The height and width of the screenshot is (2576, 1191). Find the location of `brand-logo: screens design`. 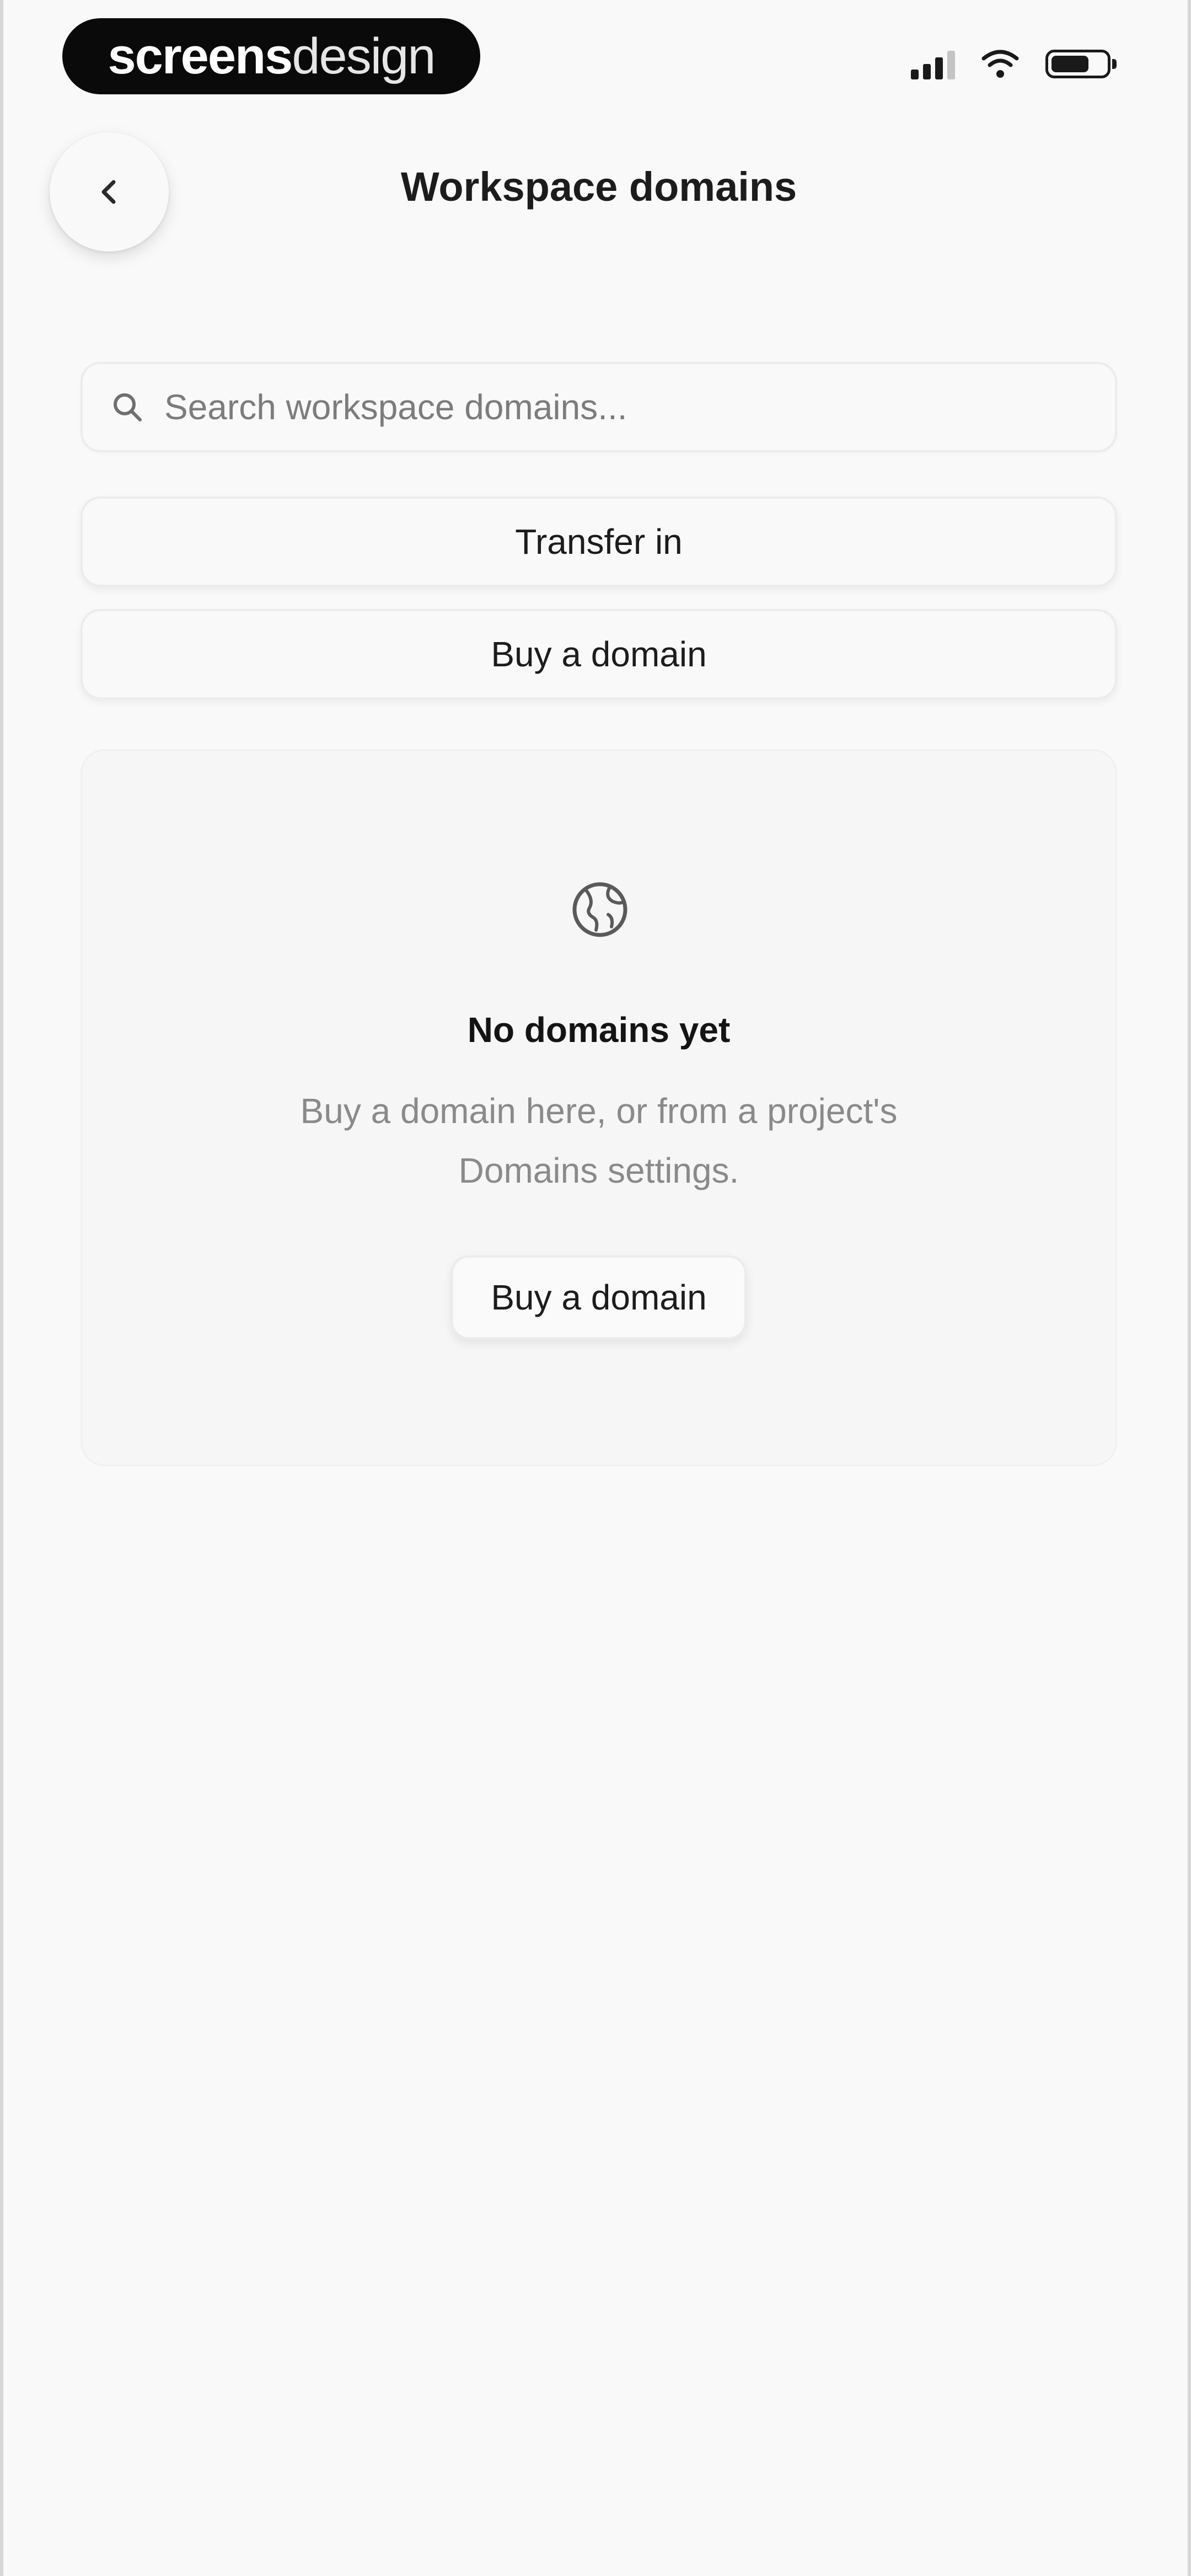

brand-logo: screens design is located at coordinates (271, 56).